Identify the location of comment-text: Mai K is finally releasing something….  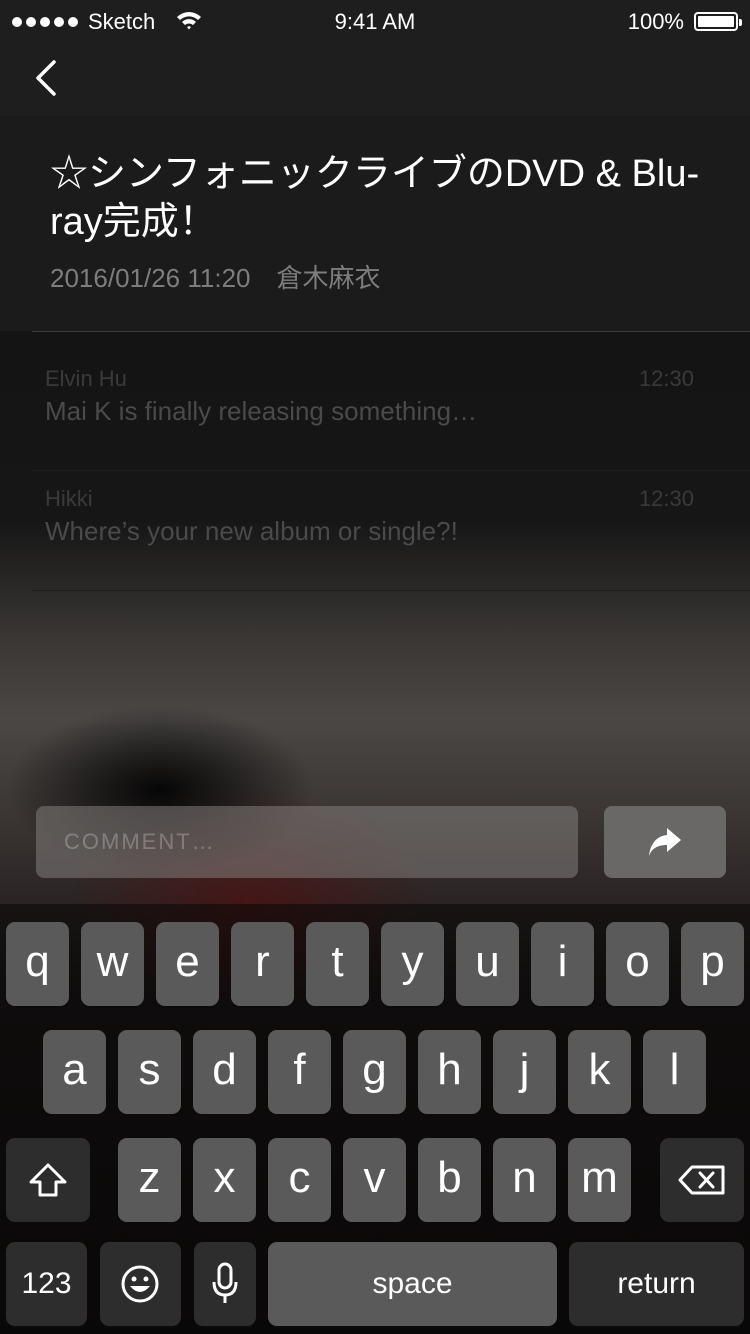
(261, 411).